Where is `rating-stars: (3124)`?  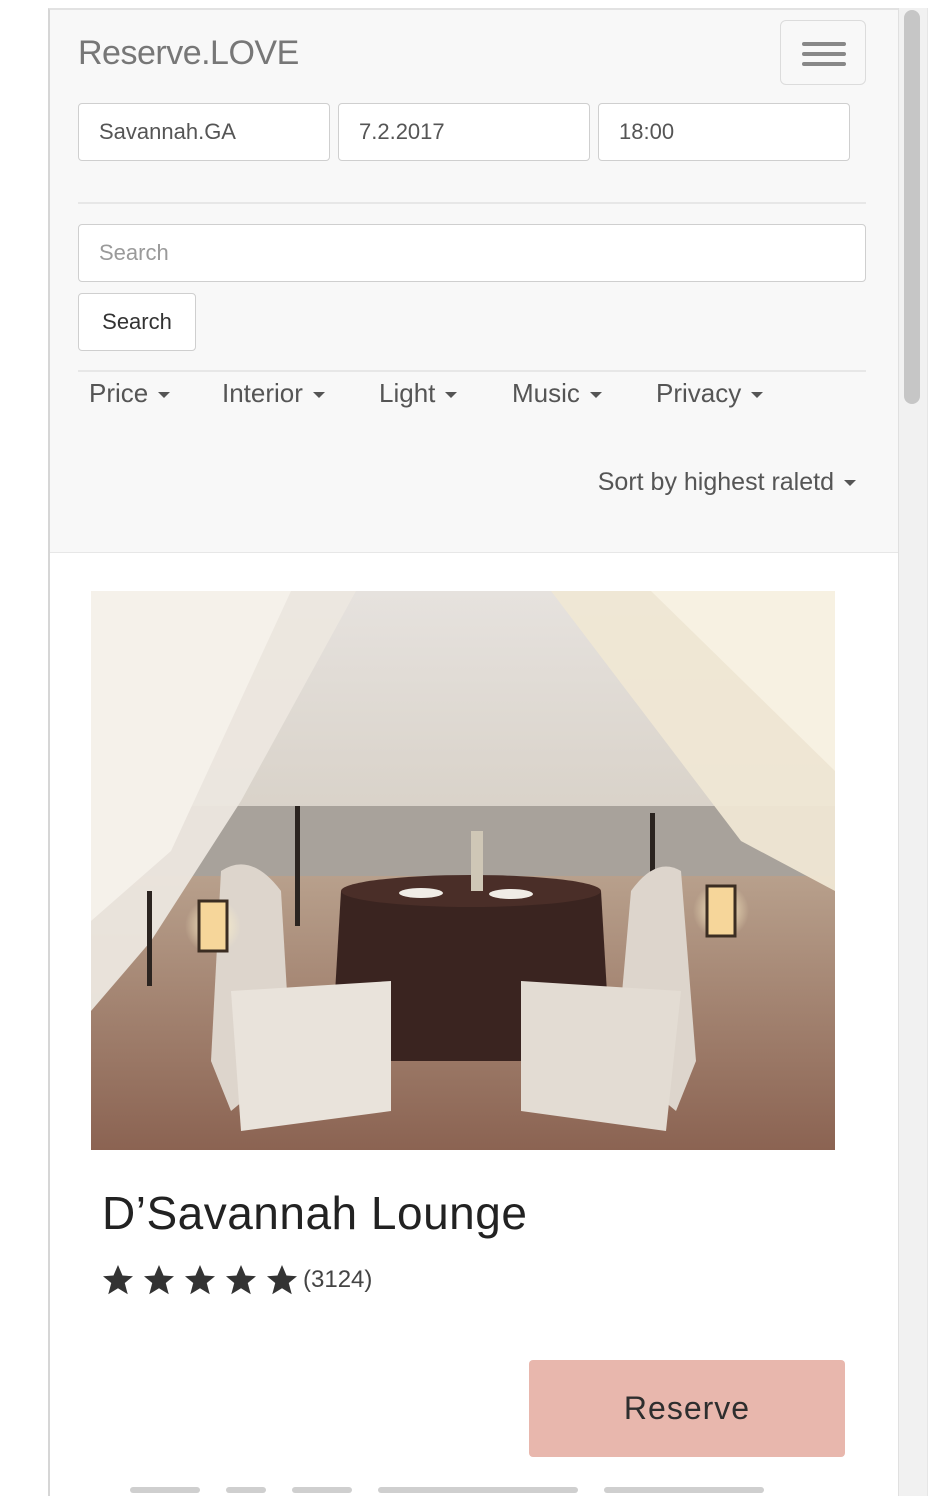 rating-stars: (3124) is located at coordinates (236, 1280).